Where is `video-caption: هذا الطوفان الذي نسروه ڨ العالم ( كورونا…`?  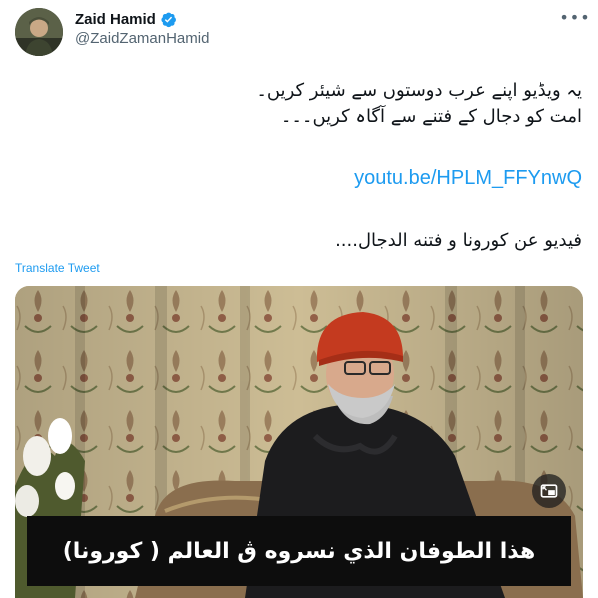
video-caption: هذا الطوفان الذي نسروه ڨ العالم ( كورونا… is located at coordinates (299, 551).